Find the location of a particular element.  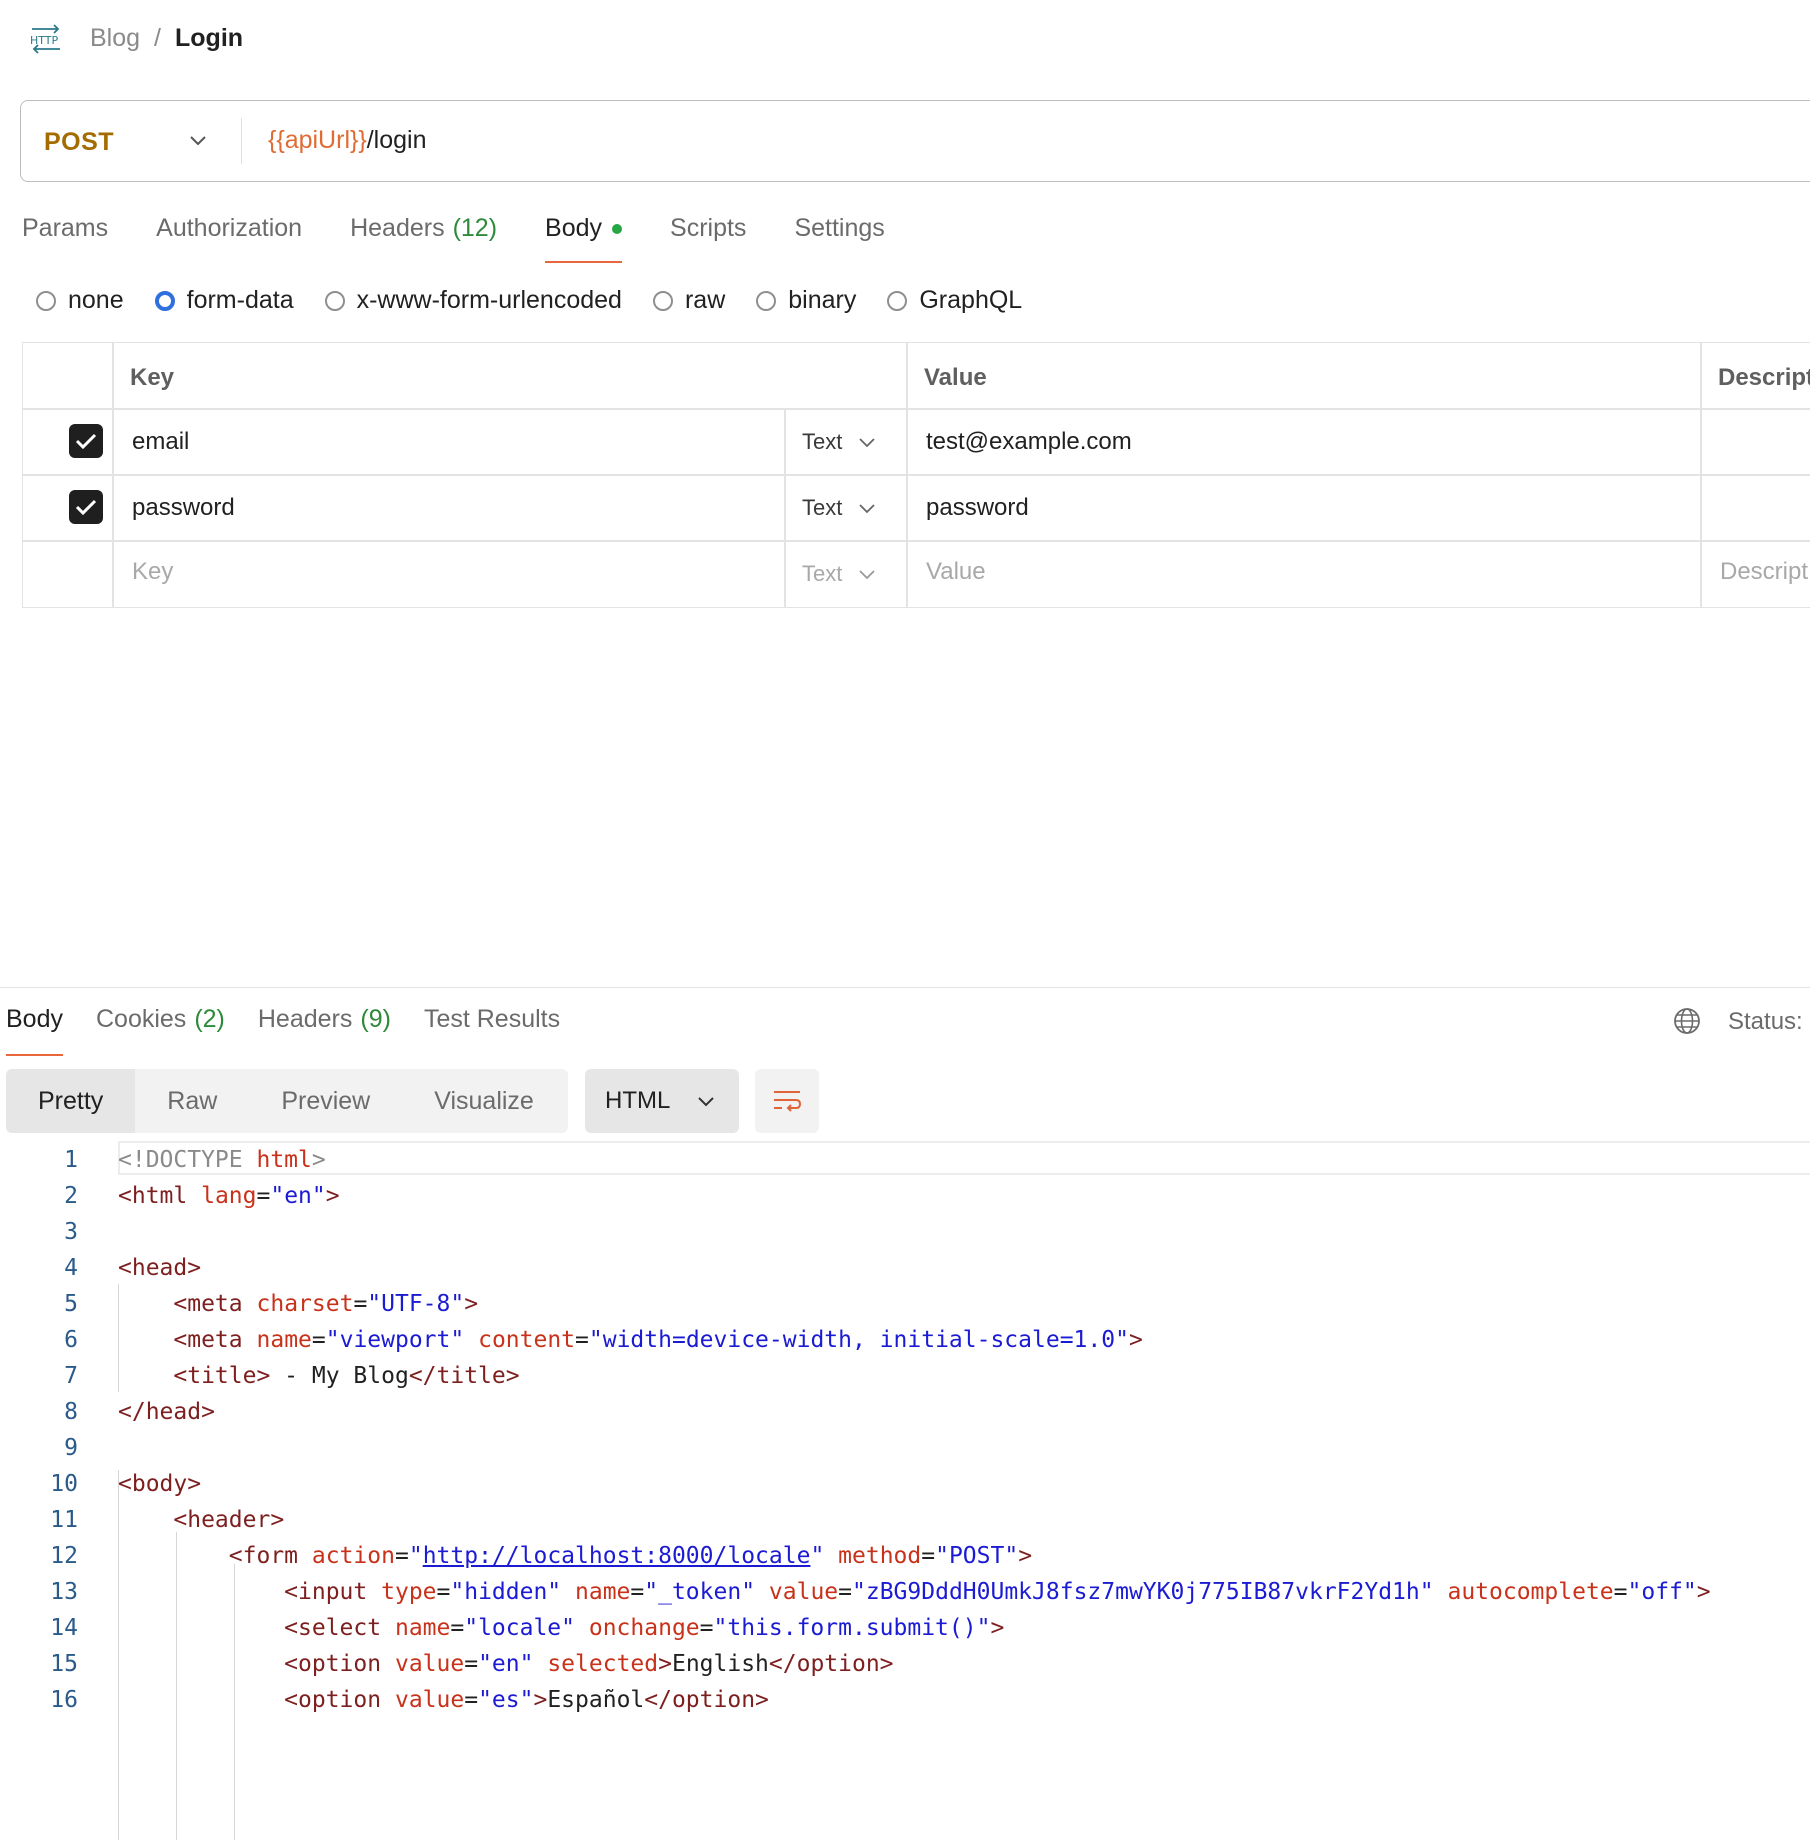

checkmark-icon is located at coordinates (86, 441).